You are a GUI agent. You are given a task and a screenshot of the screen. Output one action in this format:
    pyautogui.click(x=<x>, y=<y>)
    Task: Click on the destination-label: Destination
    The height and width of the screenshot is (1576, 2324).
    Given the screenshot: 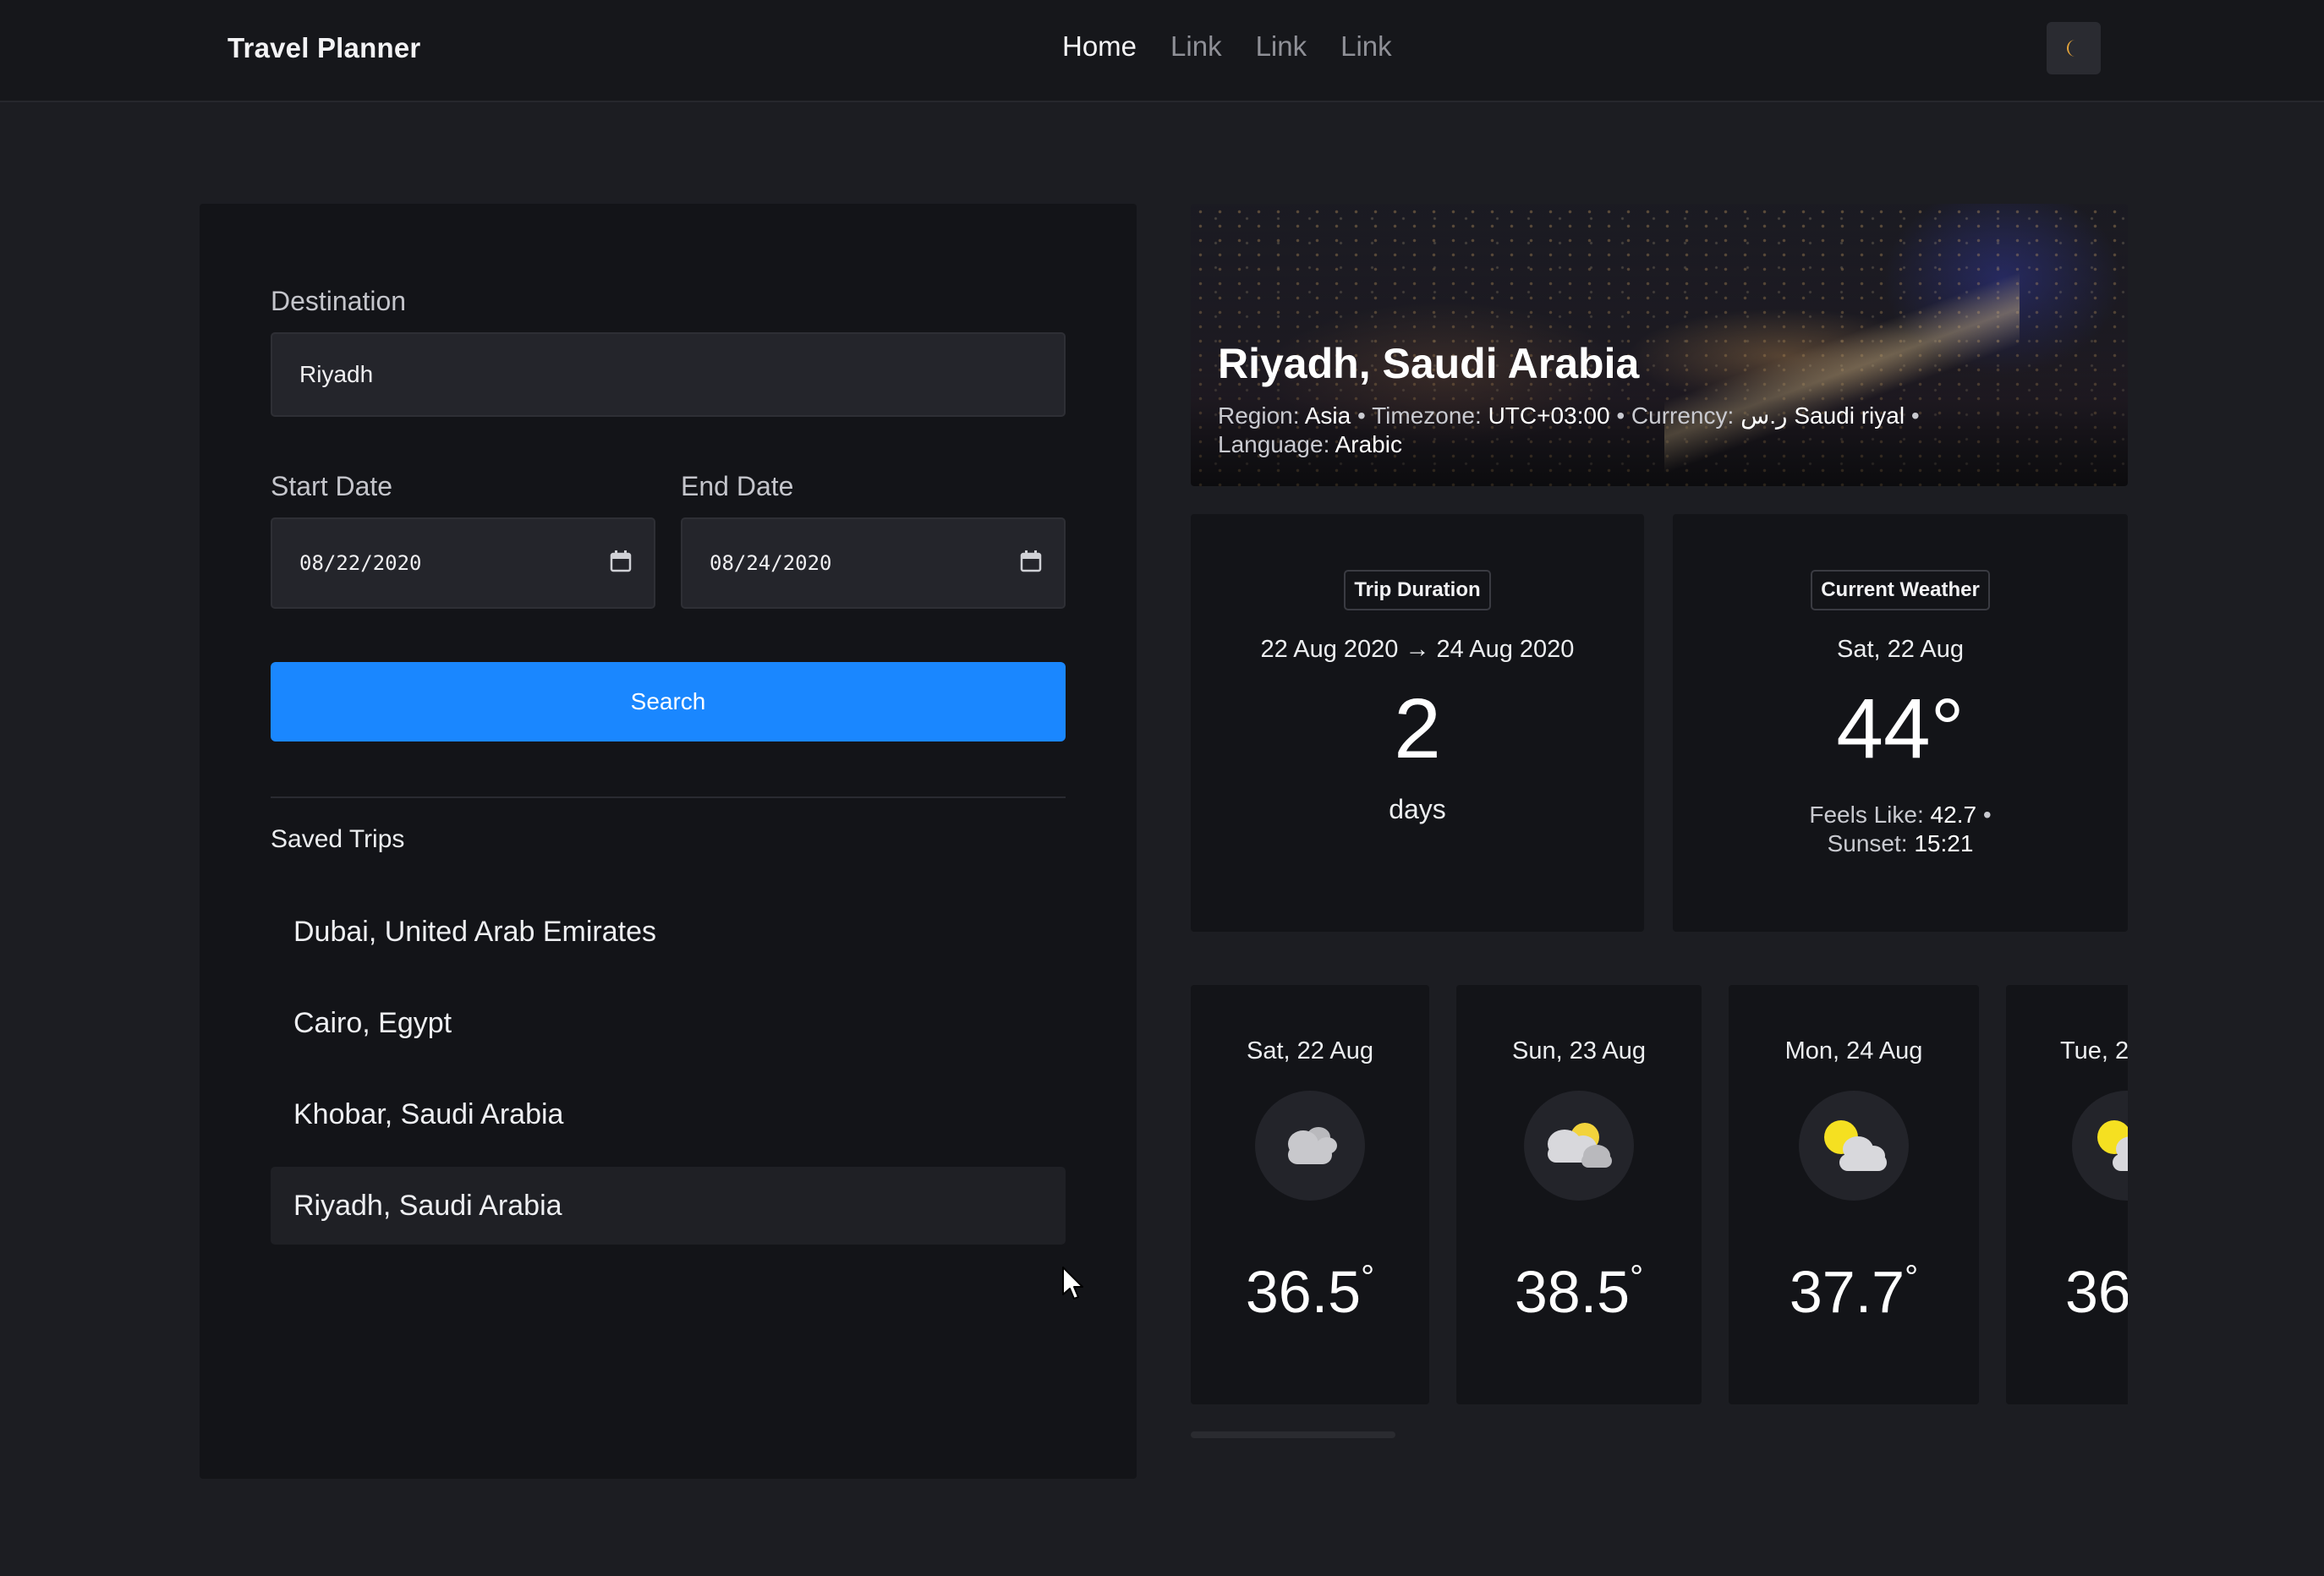 What is the action you would take?
    pyautogui.click(x=339, y=301)
    